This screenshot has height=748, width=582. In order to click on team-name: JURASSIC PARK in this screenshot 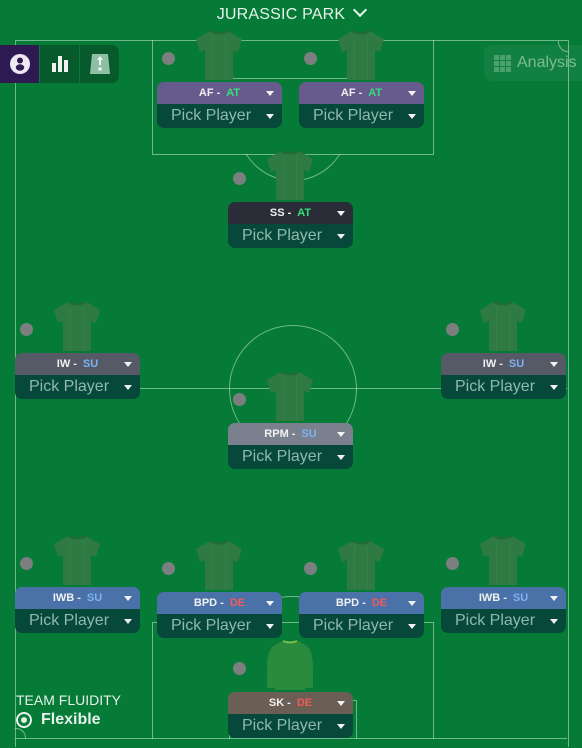, I will do `click(281, 14)`.